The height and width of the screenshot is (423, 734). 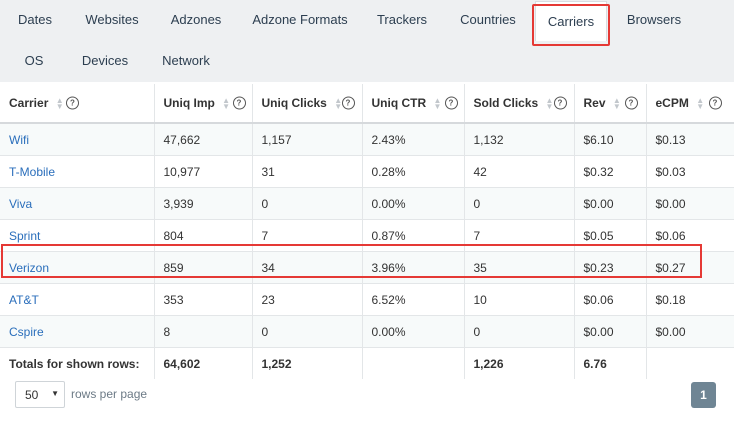 What do you see at coordinates (306, 363) in the screenshot?
I see `total-uniq-clicks: 1,252` at bounding box center [306, 363].